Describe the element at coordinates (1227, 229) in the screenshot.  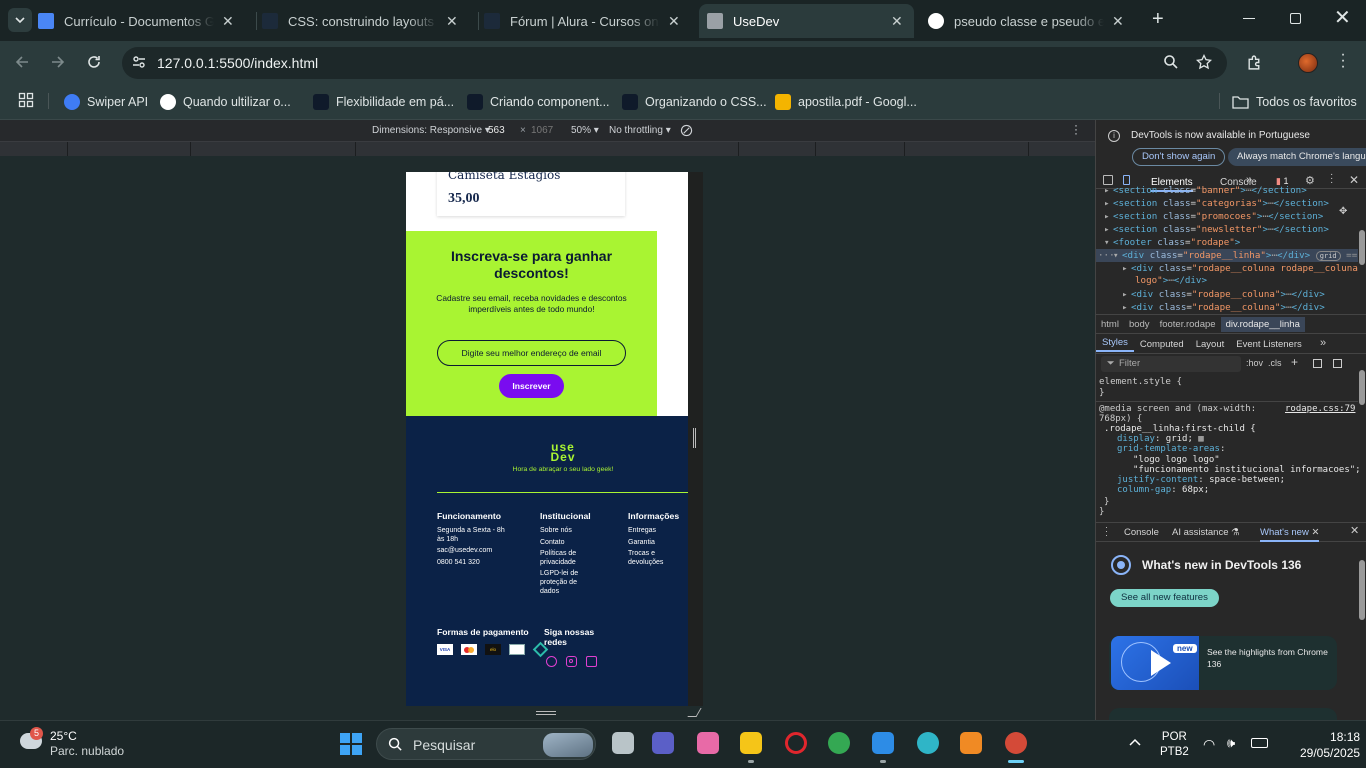
I see `dom-node: ▸ <section class="newsletter">⋯</section>` at that location.